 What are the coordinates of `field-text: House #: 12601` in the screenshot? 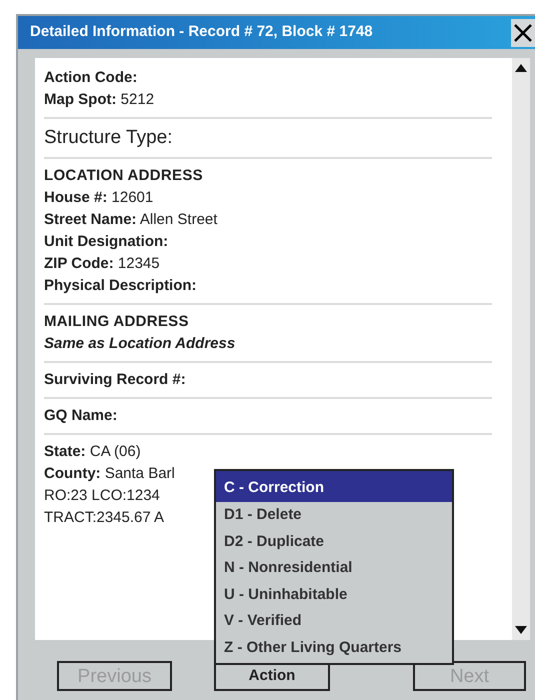 It's located at (99, 198).